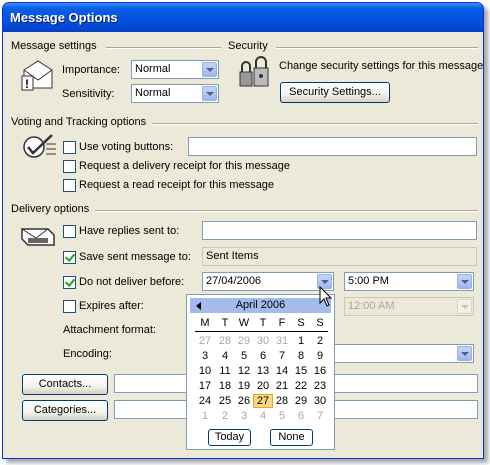 The height and width of the screenshot is (465, 490). I want to click on calendar-day: 18, so click(225, 386).